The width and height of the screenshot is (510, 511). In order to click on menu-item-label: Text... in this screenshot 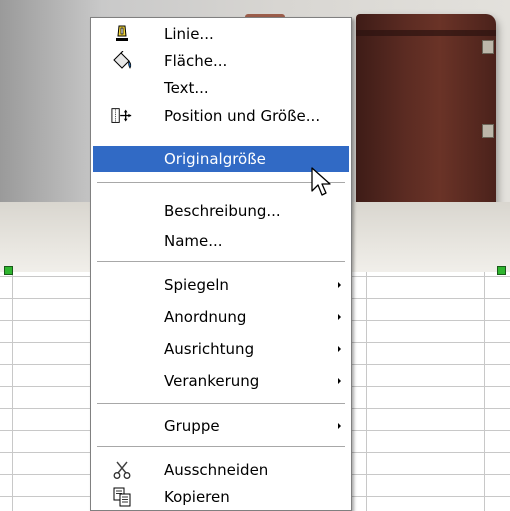, I will do `click(186, 88)`.